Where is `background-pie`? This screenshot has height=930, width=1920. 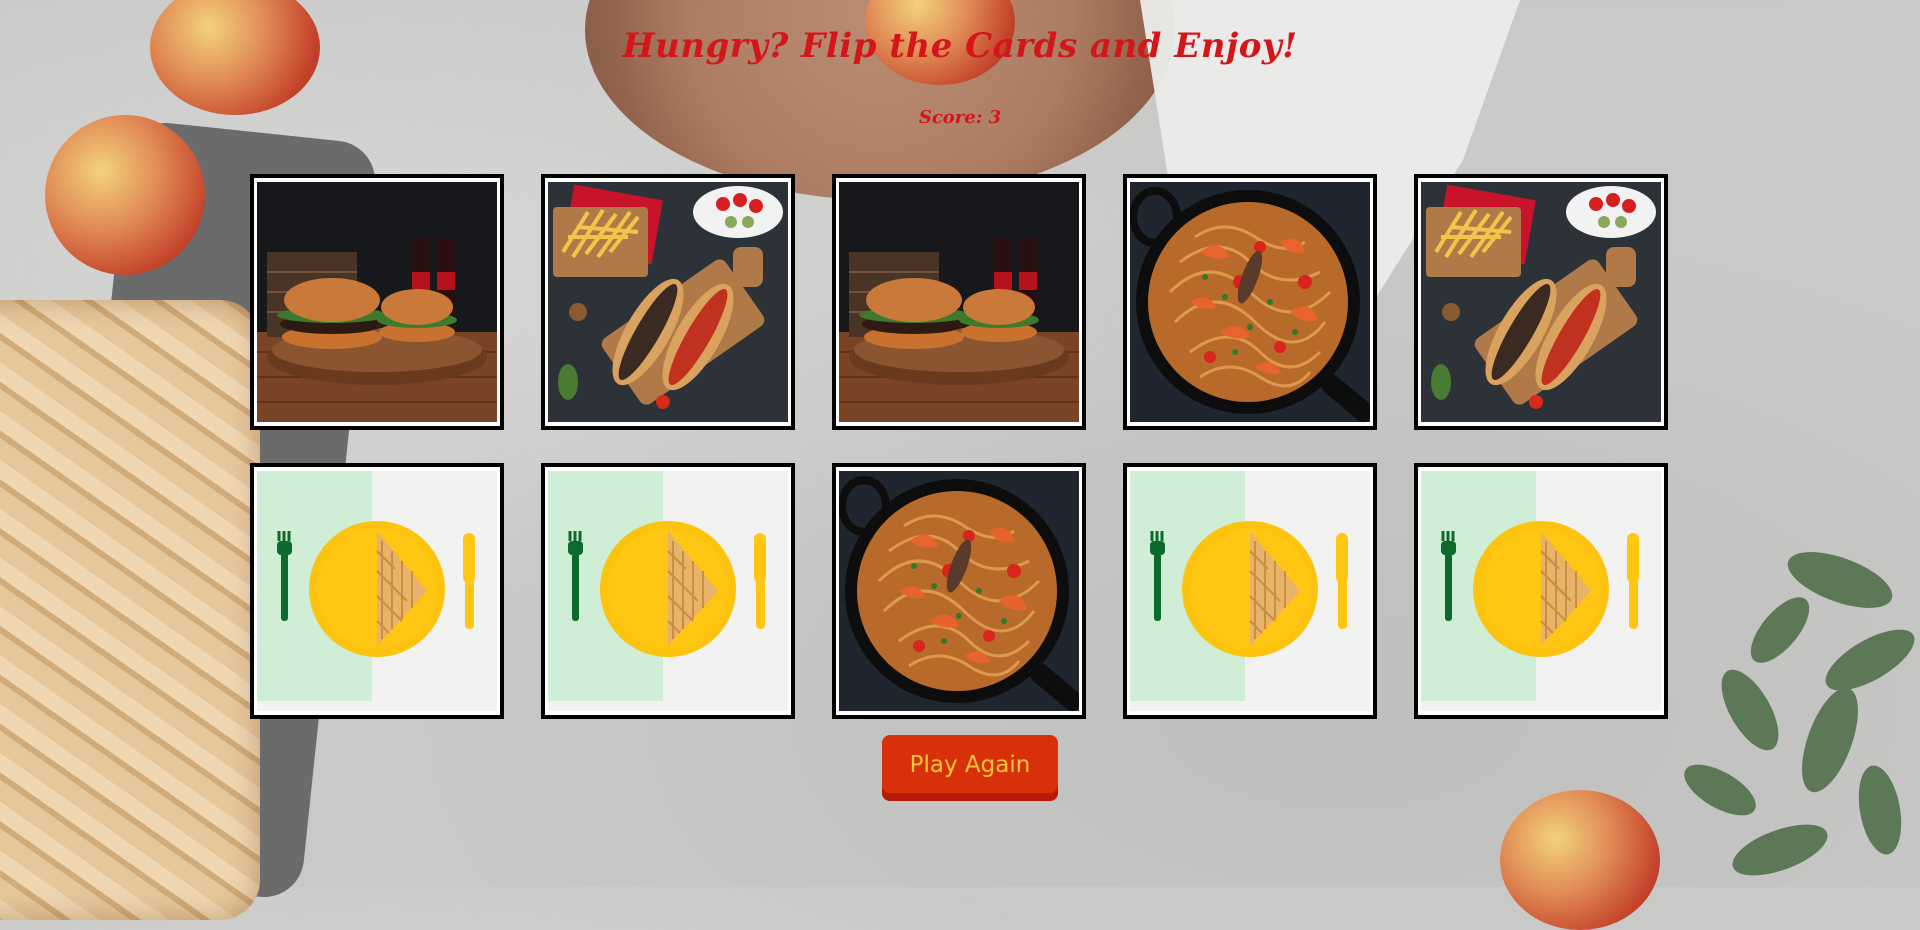
background-pie is located at coordinates (130, 610).